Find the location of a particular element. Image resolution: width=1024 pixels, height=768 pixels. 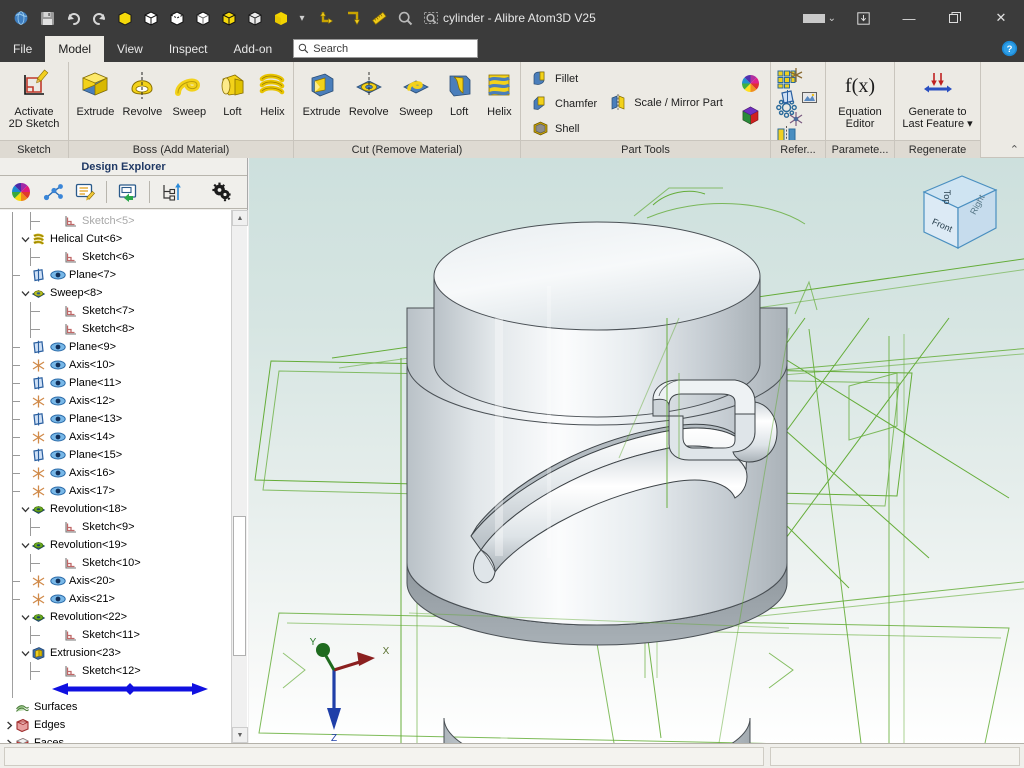

display-transparent-icon is located at coordinates (255, 18).